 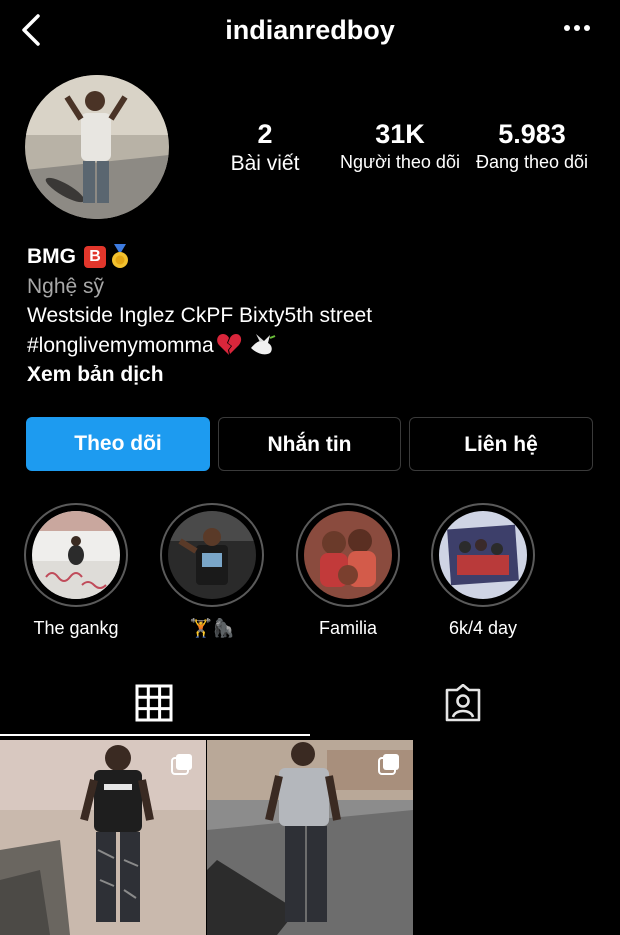 I want to click on stat-posts-label: Bài viết, so click(x=265, y=163).